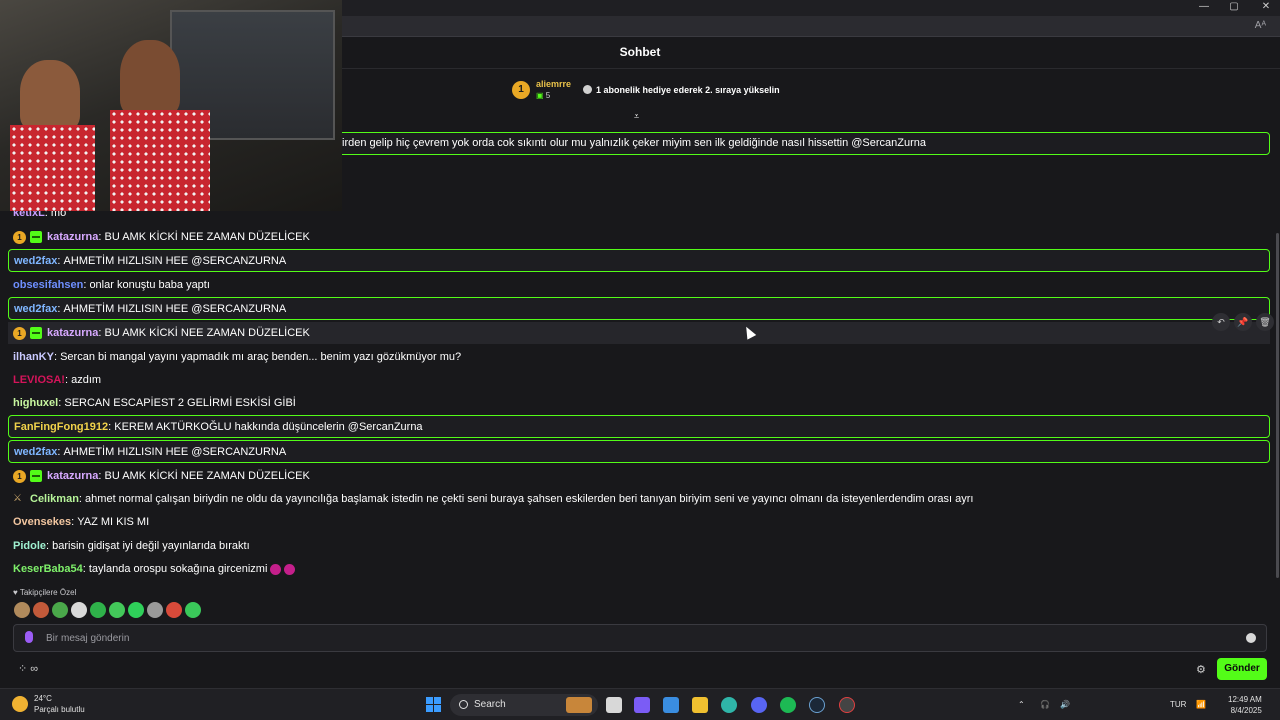 The height and width of the screenshot is (720, 1280). Describe the element at coordinates (729, 705) in the screenshot. I see `edge-browser-icon` at that location.